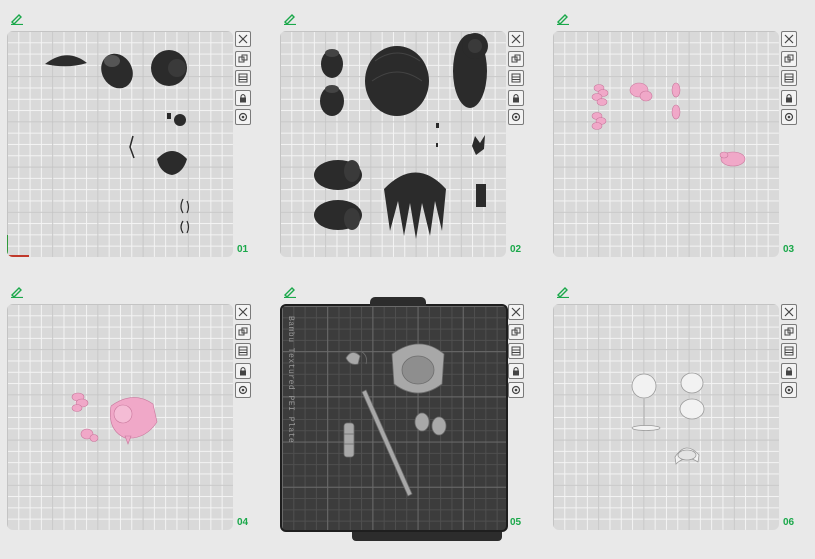  Describe the element at coordinates (427, 536) in the screenshot. I see `plate-foot` at that location.